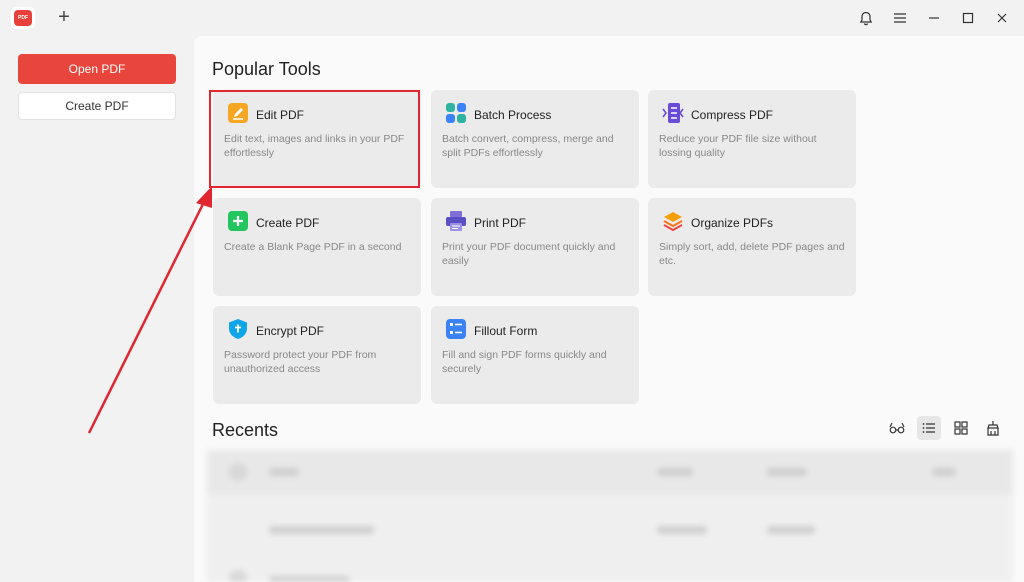 This screenshot has height=582, width=1024. Describe the element at coordinates (506, 331) in the screenshot. I see `tool-title: Fillout Form` at that location.